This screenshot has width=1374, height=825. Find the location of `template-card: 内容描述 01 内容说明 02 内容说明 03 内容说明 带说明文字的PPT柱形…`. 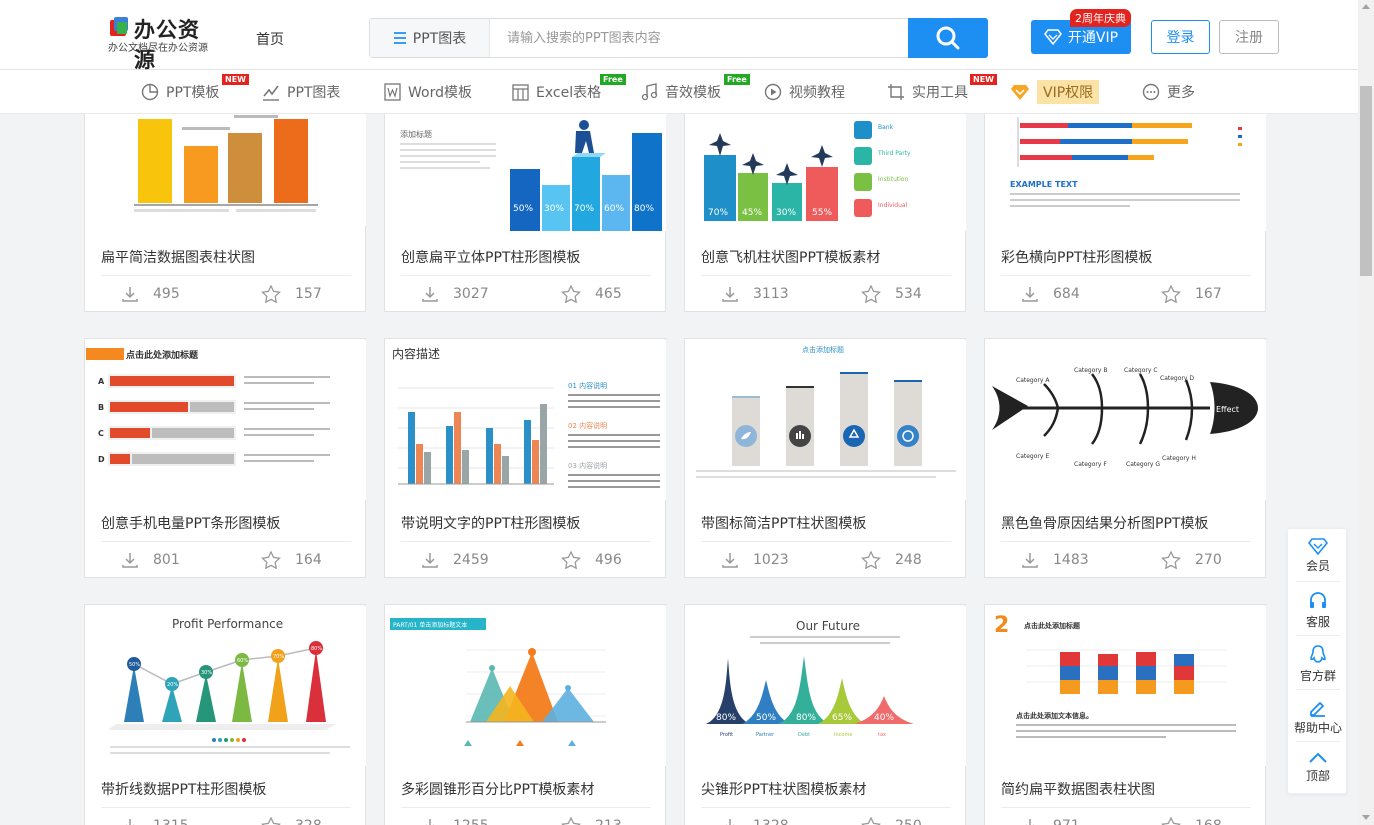

template-card: 内容描述 01 内容说明 02 内容说明 03 内容说明 带说明文字的PPT柱形… is located at coordinates (525, 458).